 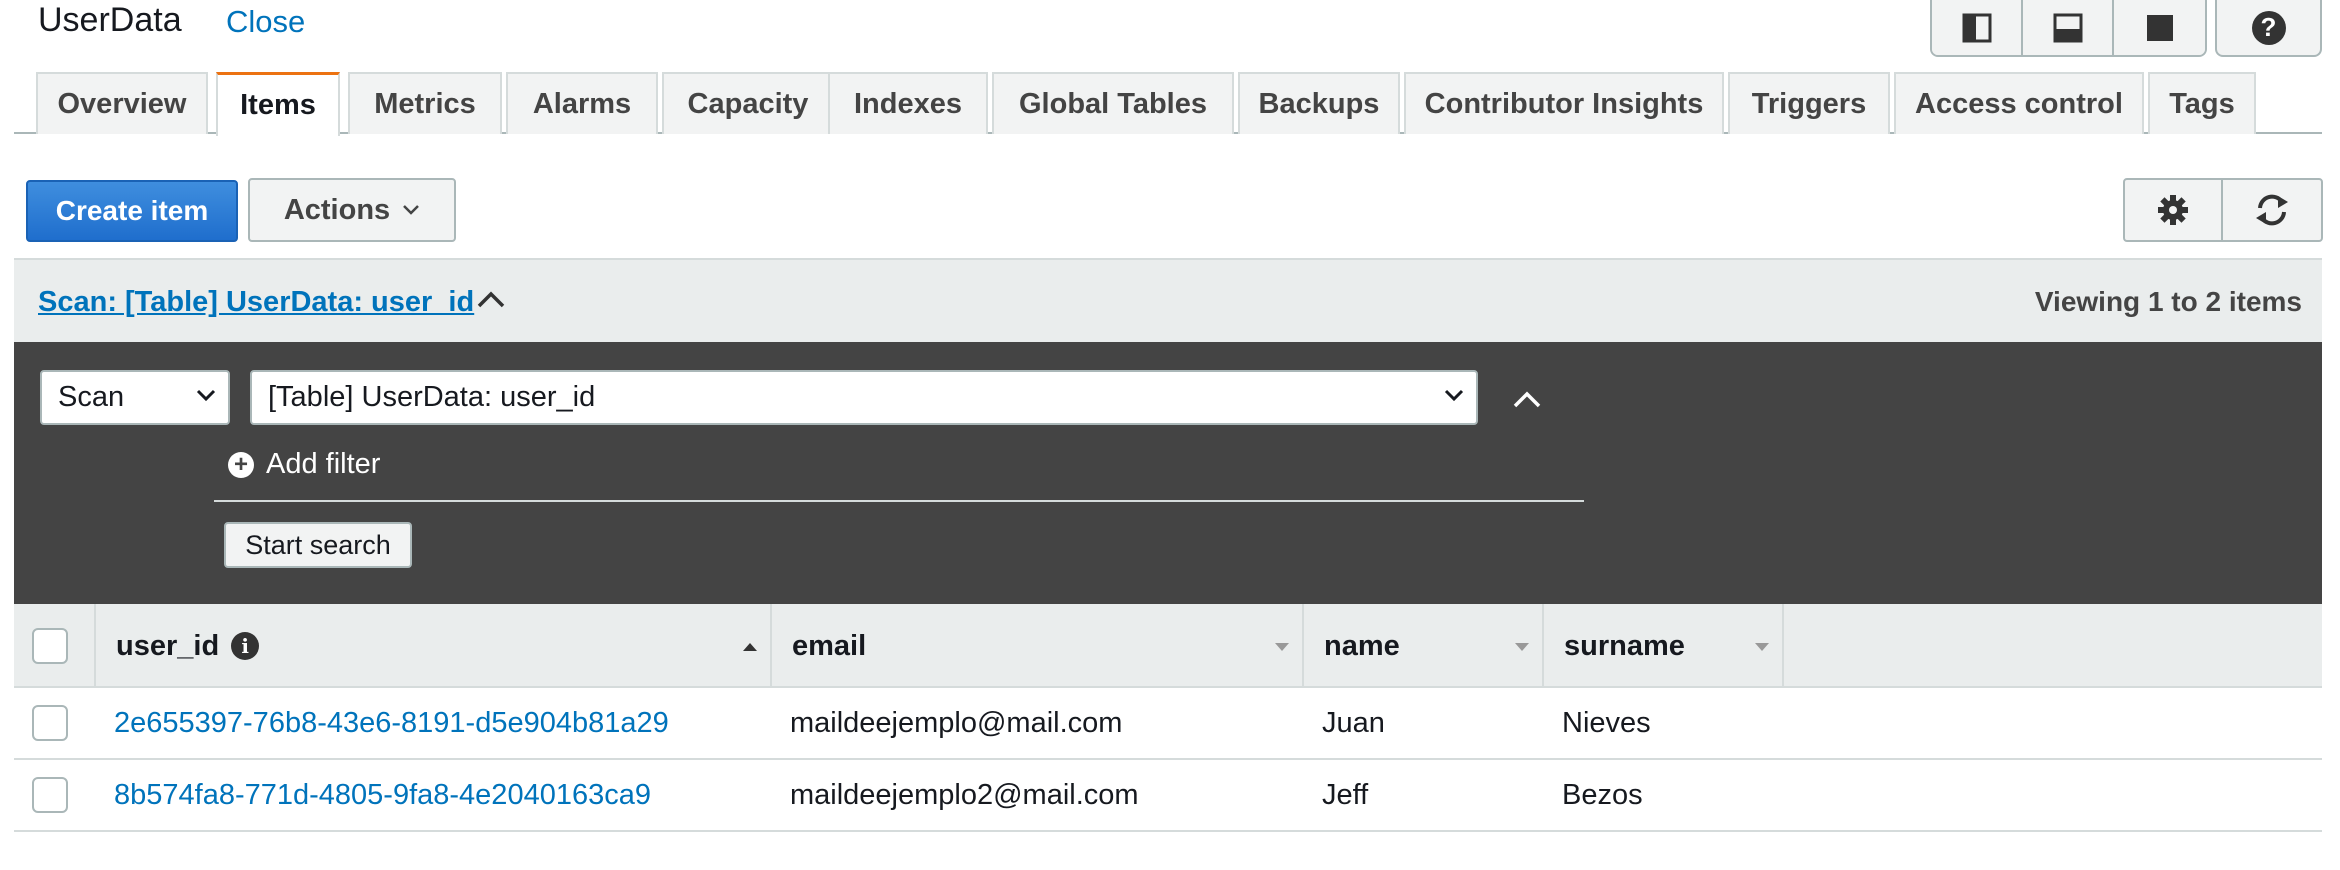 What do you see at coordinates (750, 647) in the screenshot?
I see `sort-ascending-icon` at bounding box center [750, 647].